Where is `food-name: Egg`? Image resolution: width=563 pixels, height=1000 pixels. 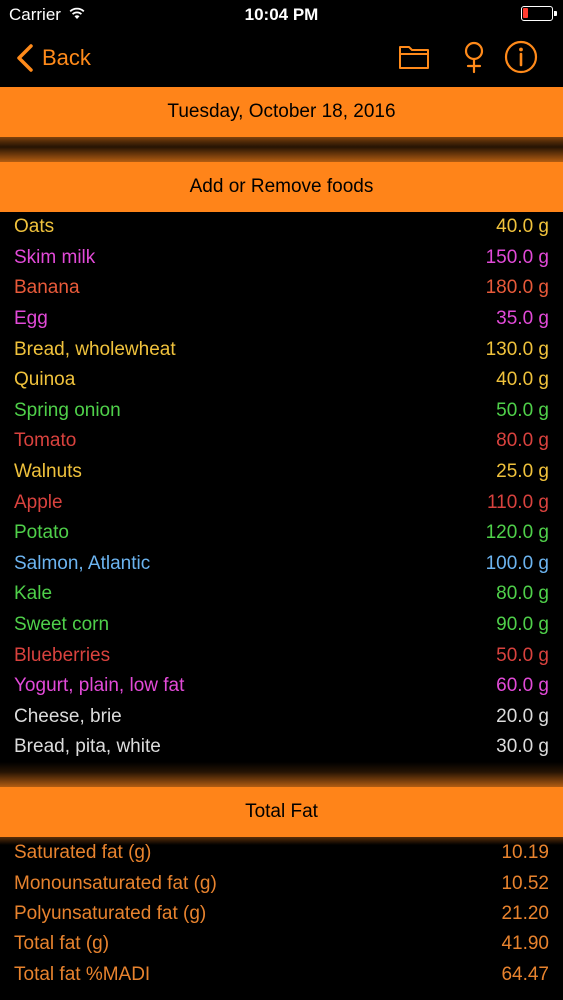
food-name: Egg is located at coordinates (31, 319).